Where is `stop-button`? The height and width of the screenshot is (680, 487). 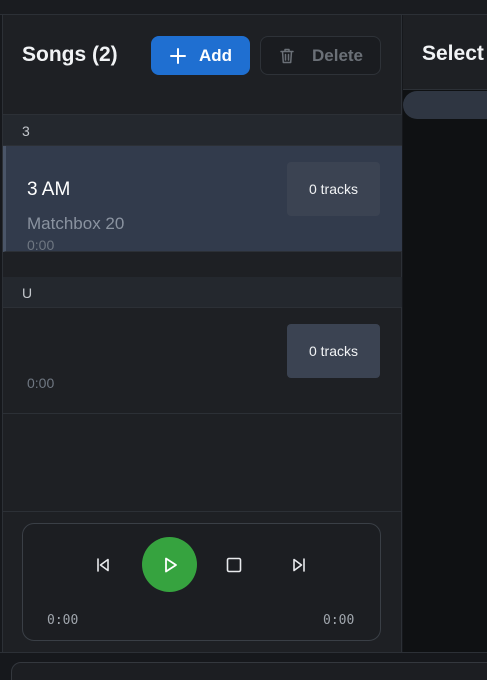
stop-button is located at coordinates (234, 565).